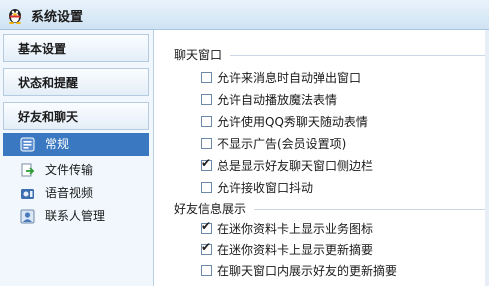 The image size is (489, 286). I want to click on title-bar: 系统设置, so click(244, 15).